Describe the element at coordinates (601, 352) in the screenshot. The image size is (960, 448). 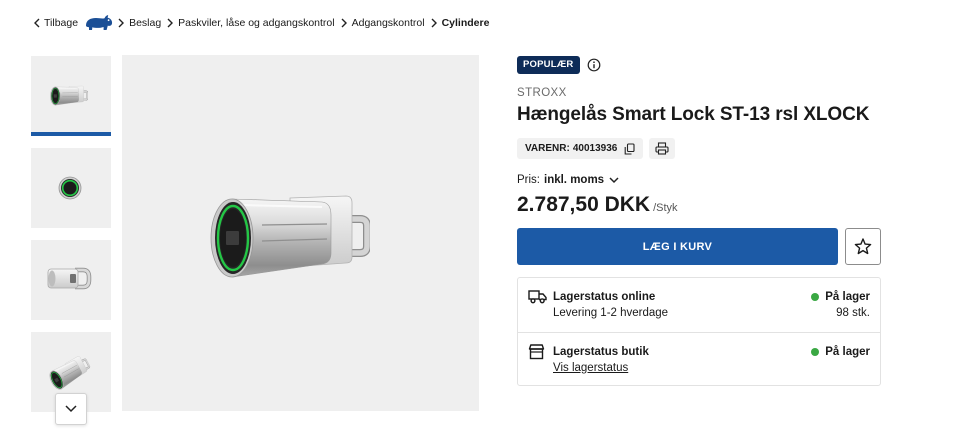
I see `stock-store-title: Lagerstatus butik` at that location.